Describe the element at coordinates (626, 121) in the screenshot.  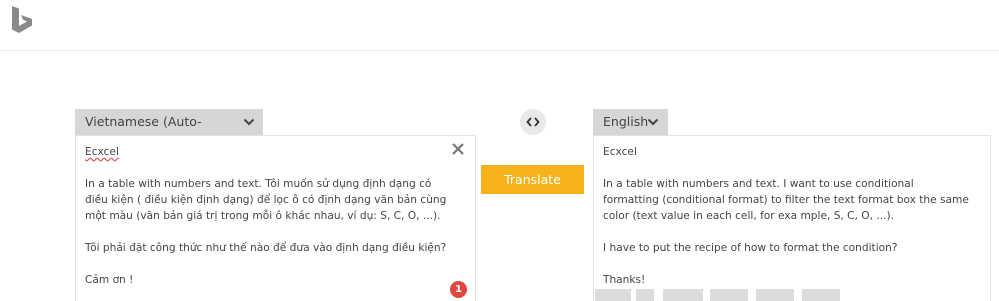
I see `target-language-label: English` at that location.